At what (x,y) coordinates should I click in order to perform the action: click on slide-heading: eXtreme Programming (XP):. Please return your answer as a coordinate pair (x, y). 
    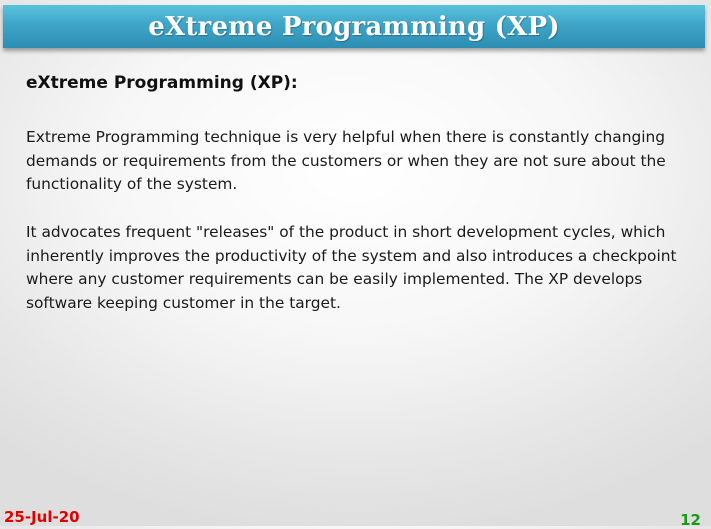
    Looking at the image, I should click on (162, 83).